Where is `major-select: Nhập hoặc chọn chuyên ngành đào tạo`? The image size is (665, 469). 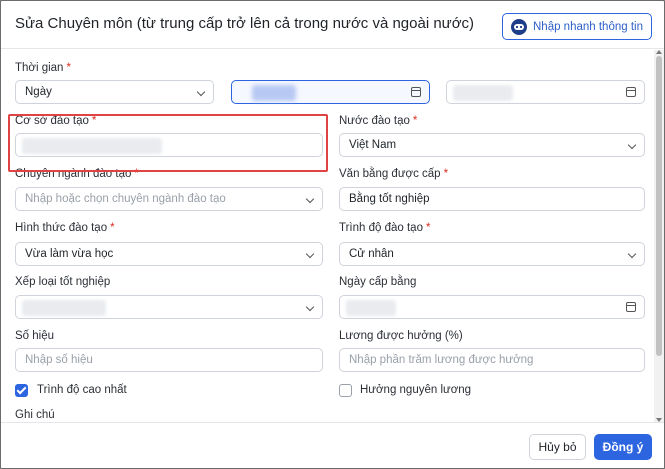 major-select: Nhập hoặc chọn chuyên ngành đào tạo is located at coordinates (169, 199).